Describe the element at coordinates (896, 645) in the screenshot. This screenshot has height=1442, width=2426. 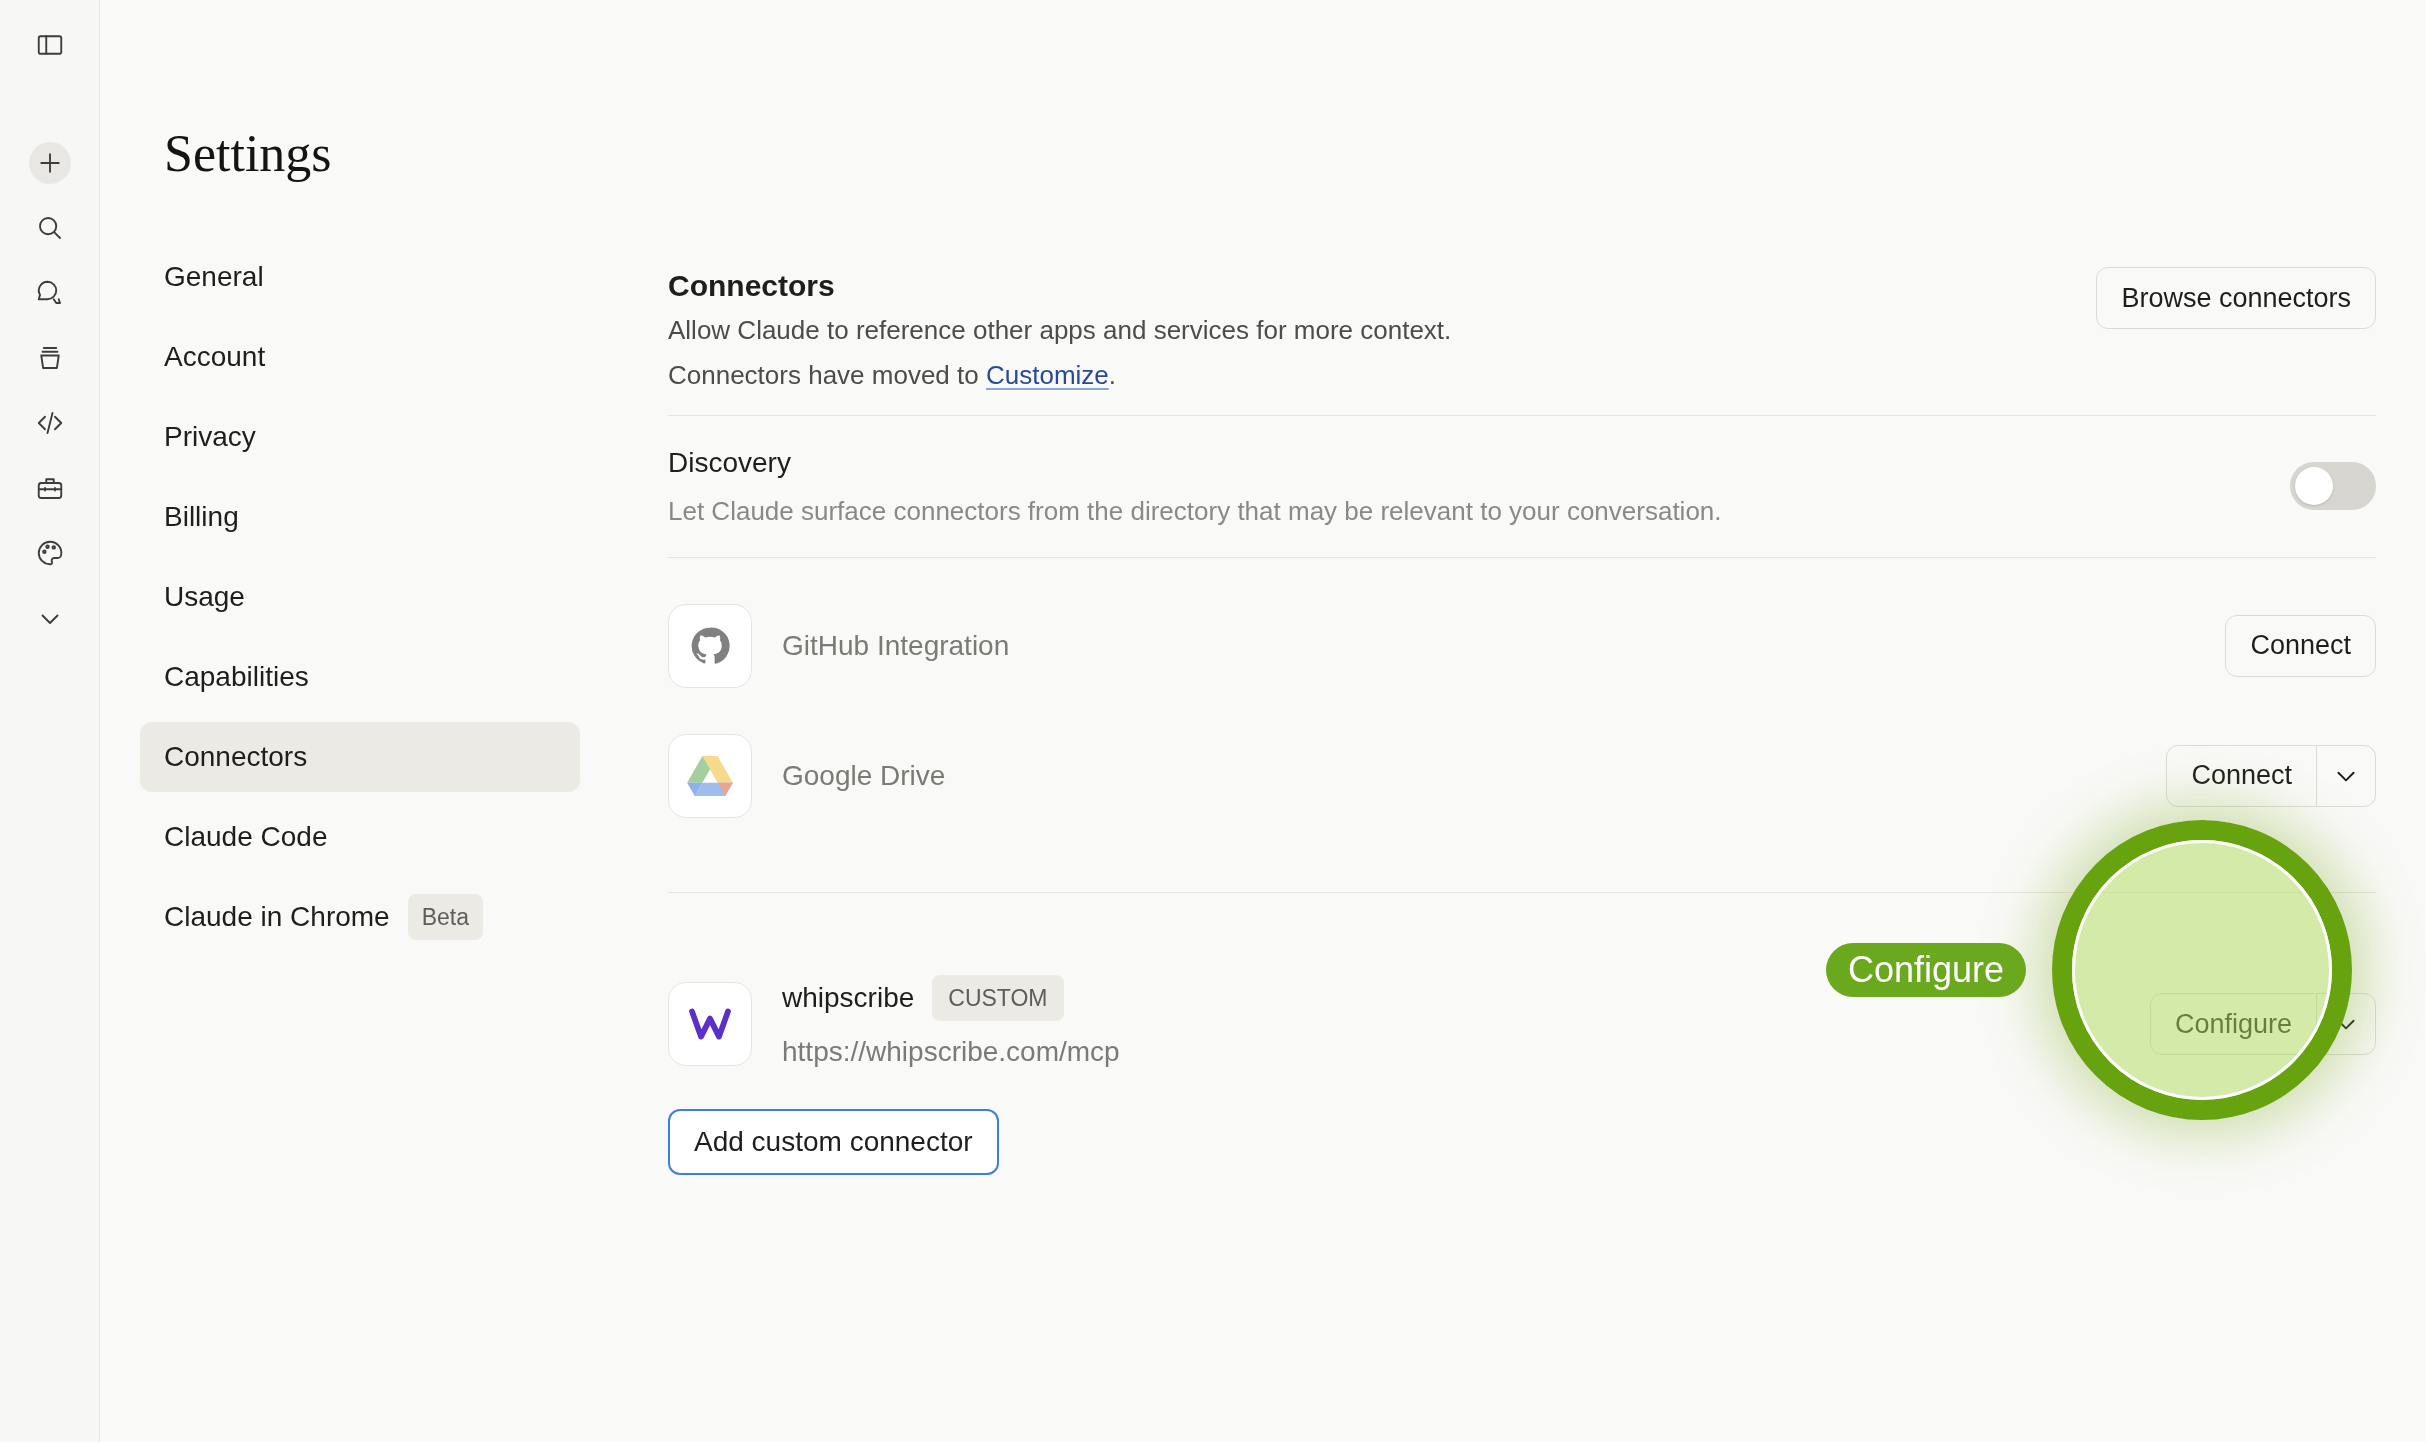
I see `connector-name: GitHub Integration` at that location.